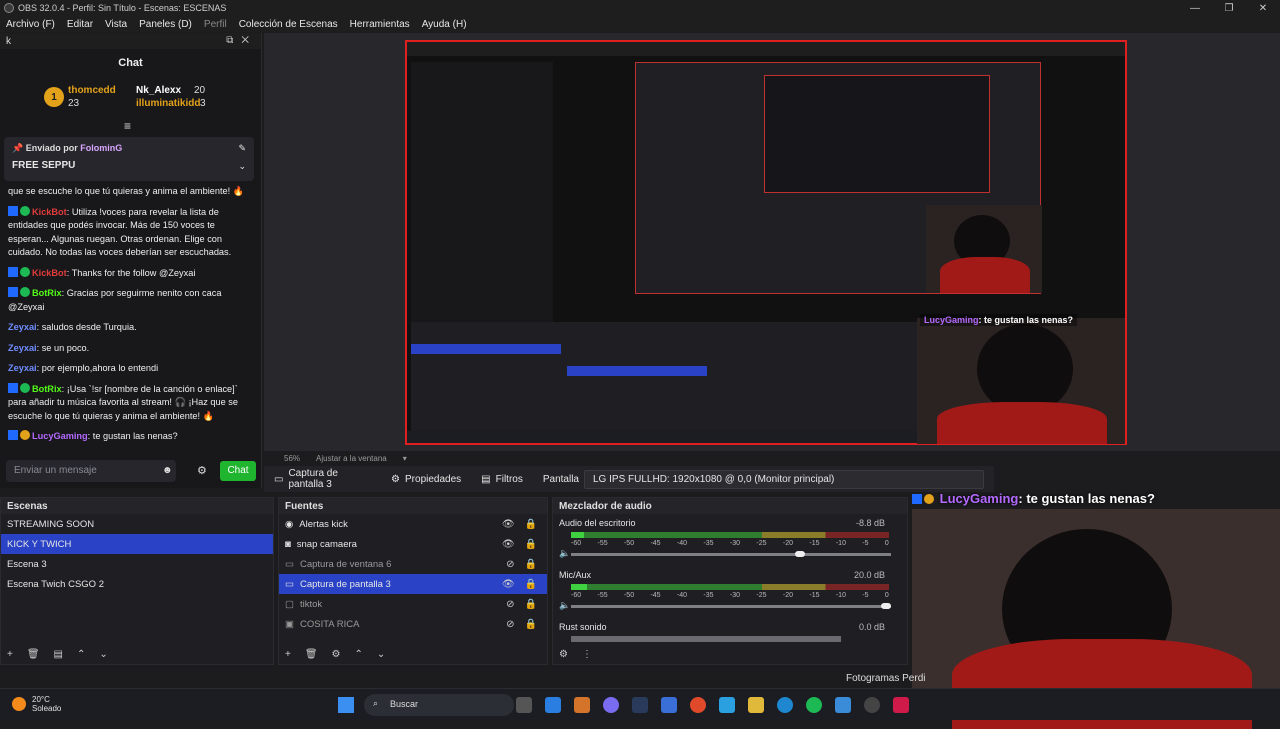  I want to click on minimize-icon: —, so click(1195, 8).